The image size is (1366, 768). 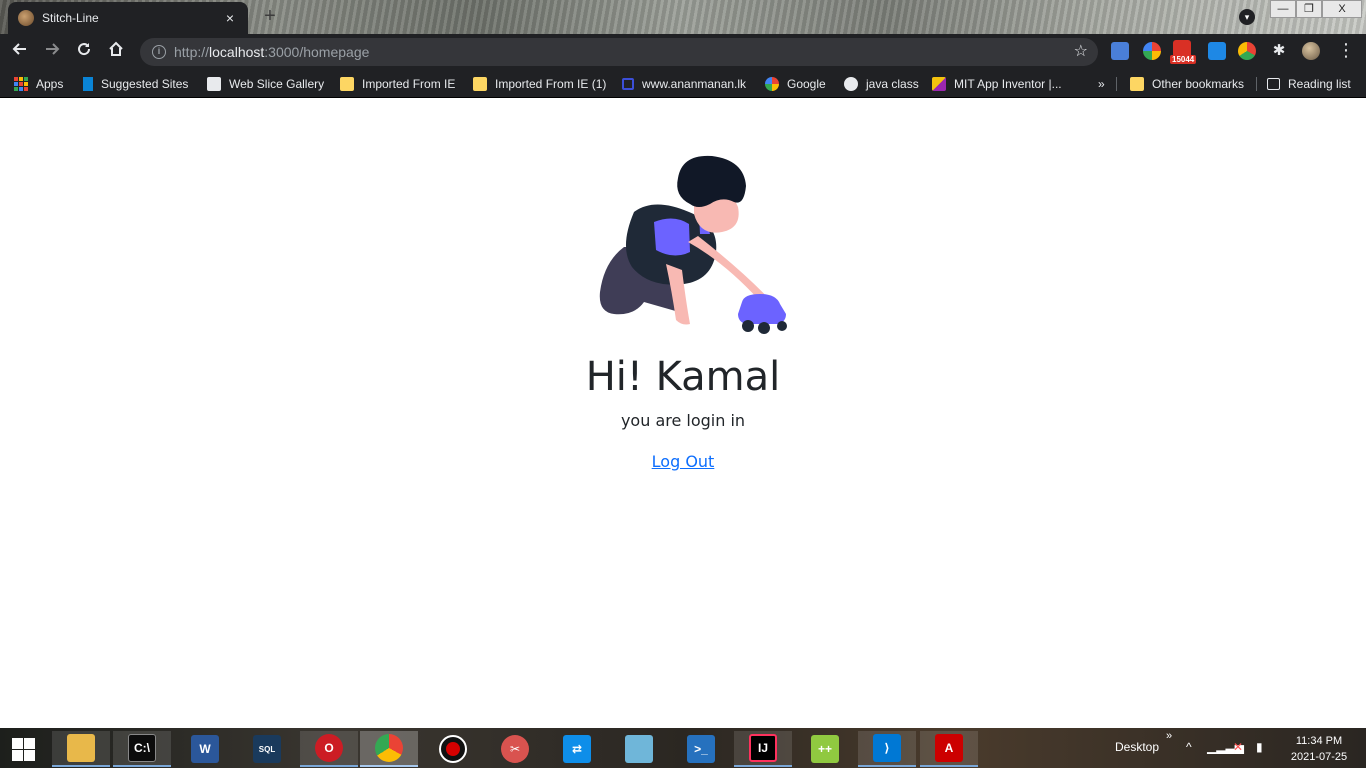 What do you see at coordinates (317, 52) in the screenshot?
I see `url-path: :3000/homepage` at bounding box center [317, 52].